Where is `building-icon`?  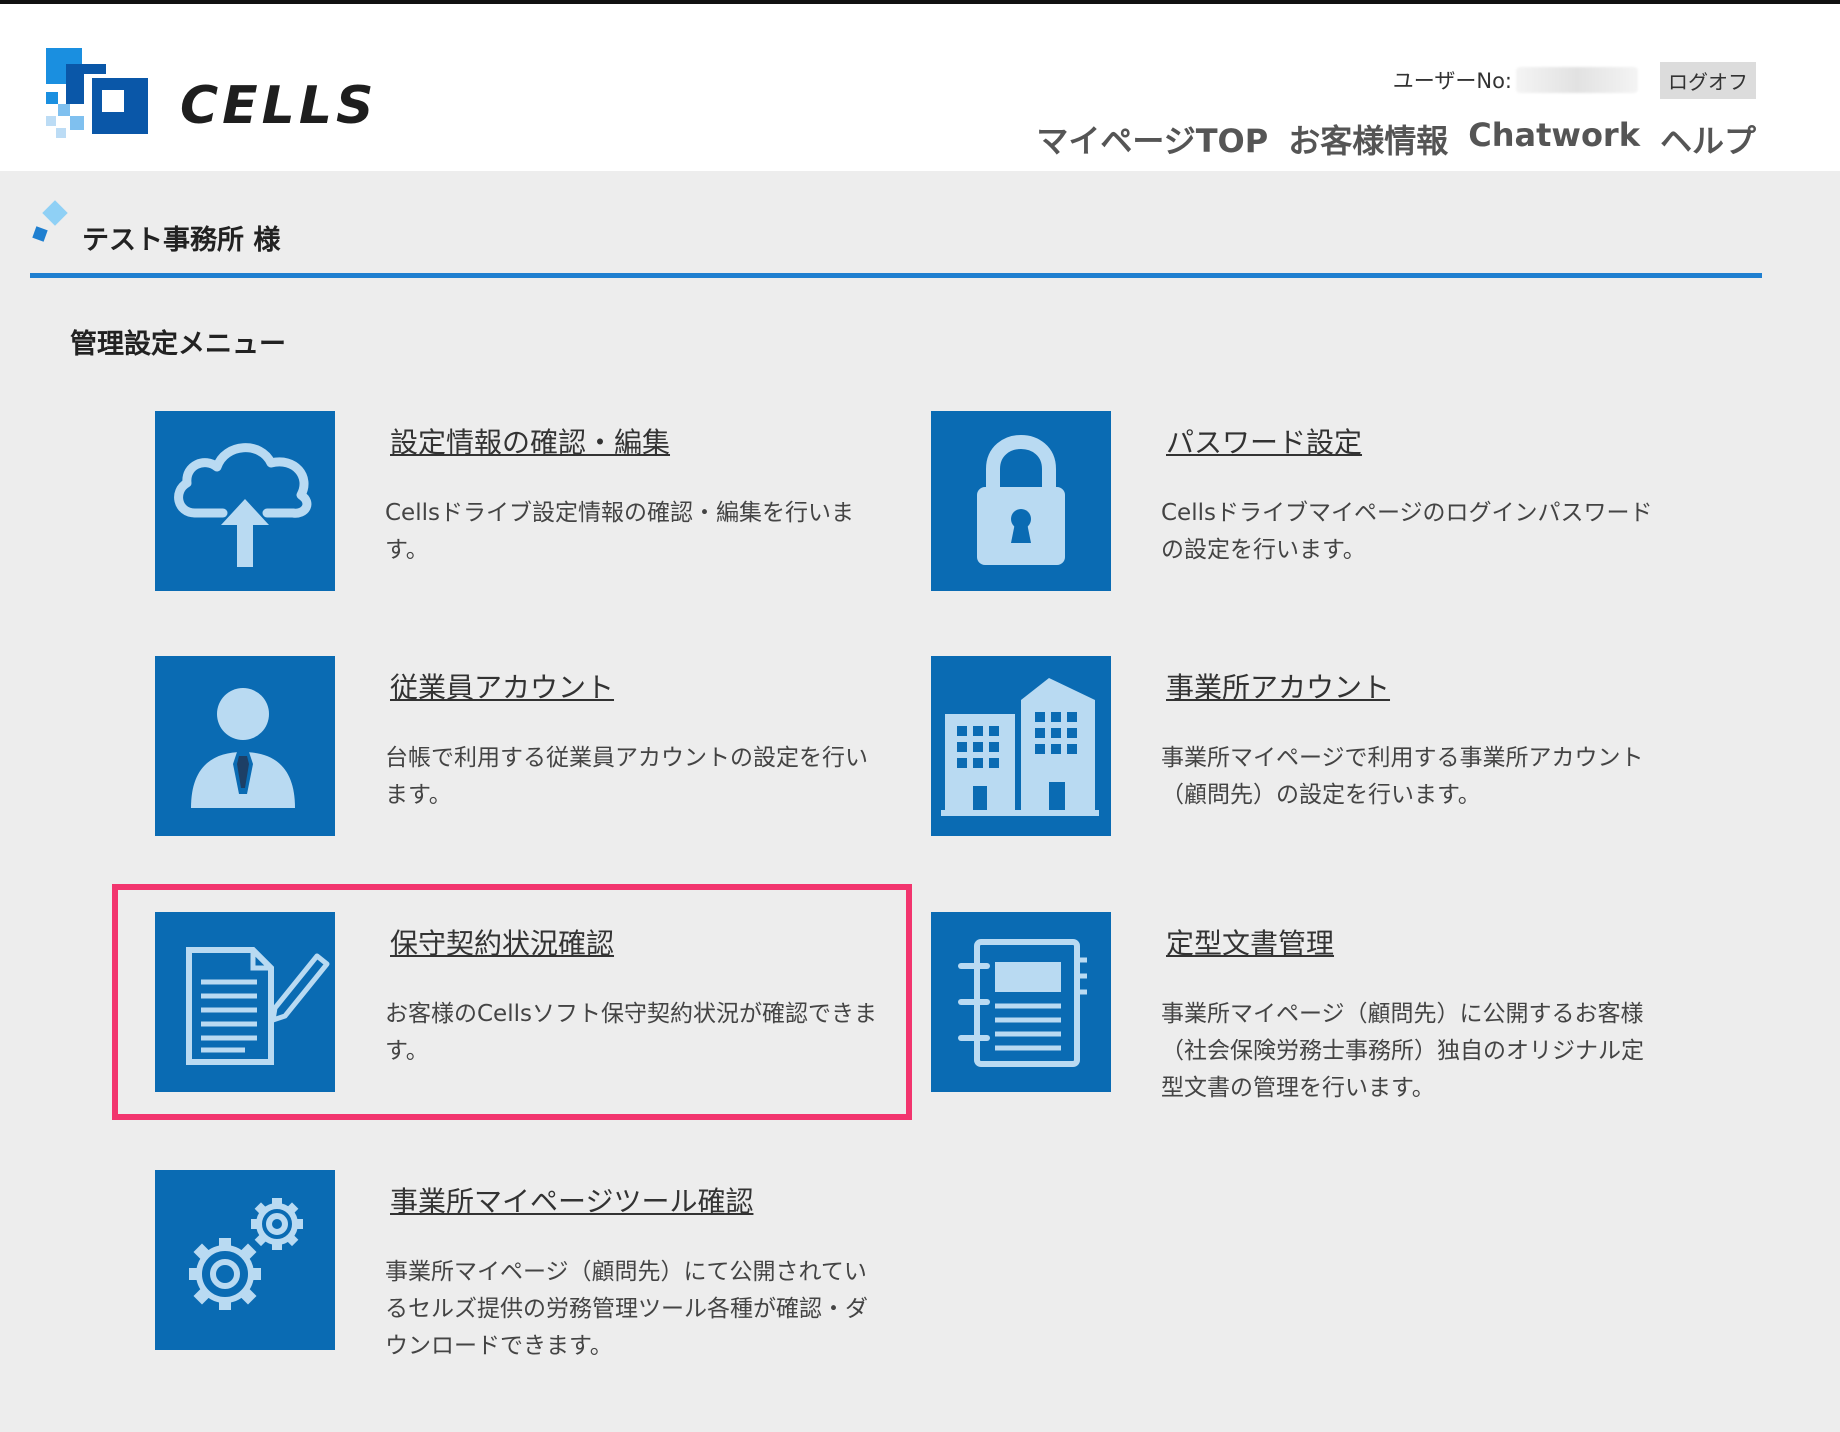 building-icon is located at coordinates (1020, 747).